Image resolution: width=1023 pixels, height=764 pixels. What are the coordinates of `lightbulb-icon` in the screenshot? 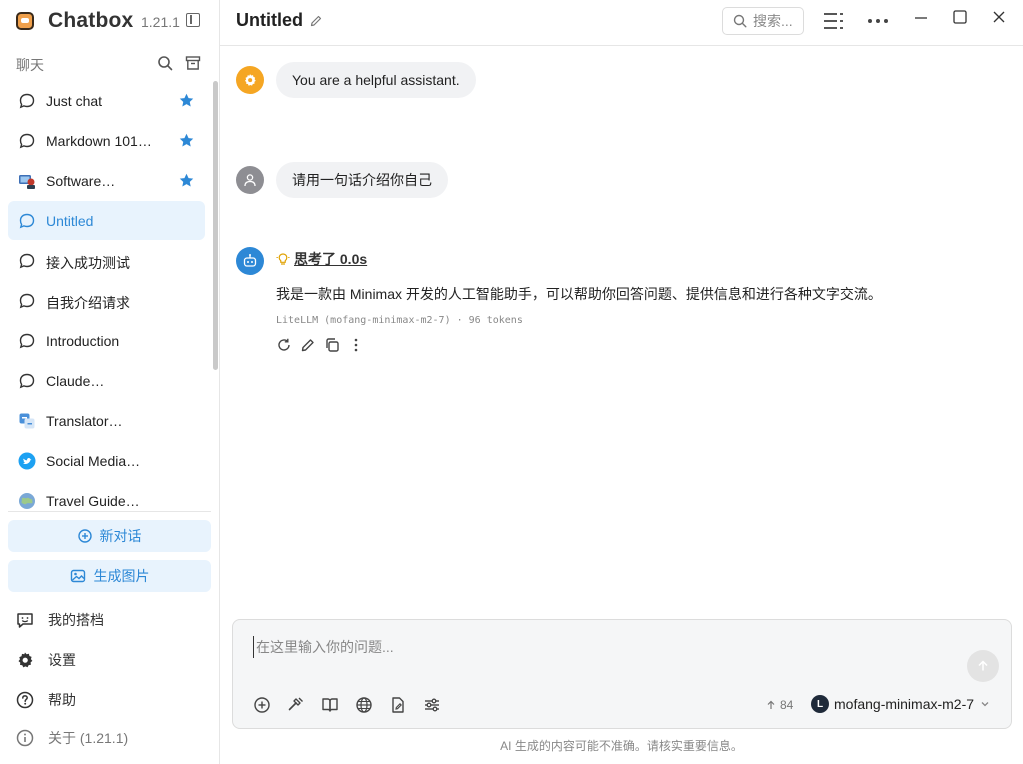 It's located at (283, 259).